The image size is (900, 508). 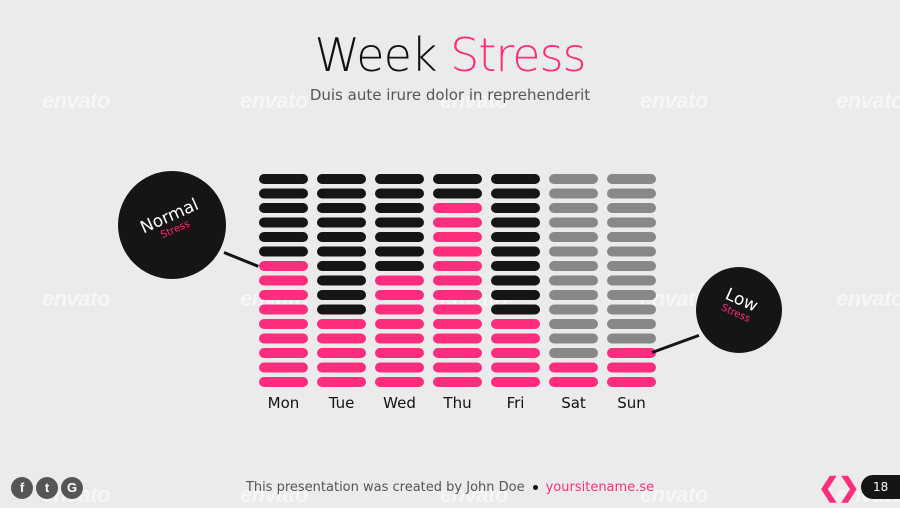 What do you see at coordinates (573, 403) in the screenshot?
I see `day-label: Sat` at bounding box center [573, 403].